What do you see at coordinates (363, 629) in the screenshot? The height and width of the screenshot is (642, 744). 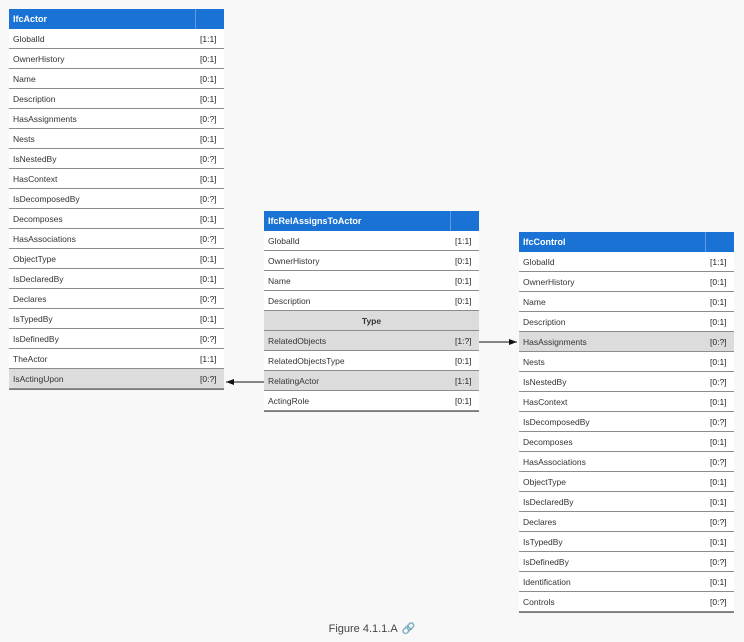 I see `caption-text: Figure 4.1.1.A` at bounding box center [363, 629].